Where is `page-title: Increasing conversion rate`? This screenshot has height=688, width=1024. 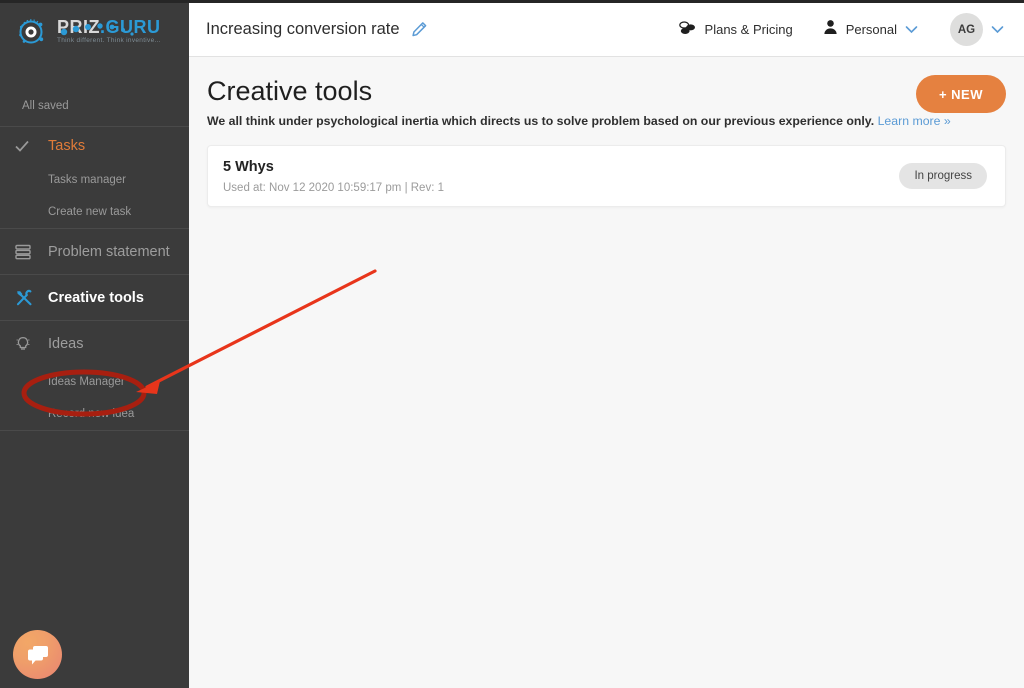
page-title: Increasing conversion rate is located at coordinates (303, 29).